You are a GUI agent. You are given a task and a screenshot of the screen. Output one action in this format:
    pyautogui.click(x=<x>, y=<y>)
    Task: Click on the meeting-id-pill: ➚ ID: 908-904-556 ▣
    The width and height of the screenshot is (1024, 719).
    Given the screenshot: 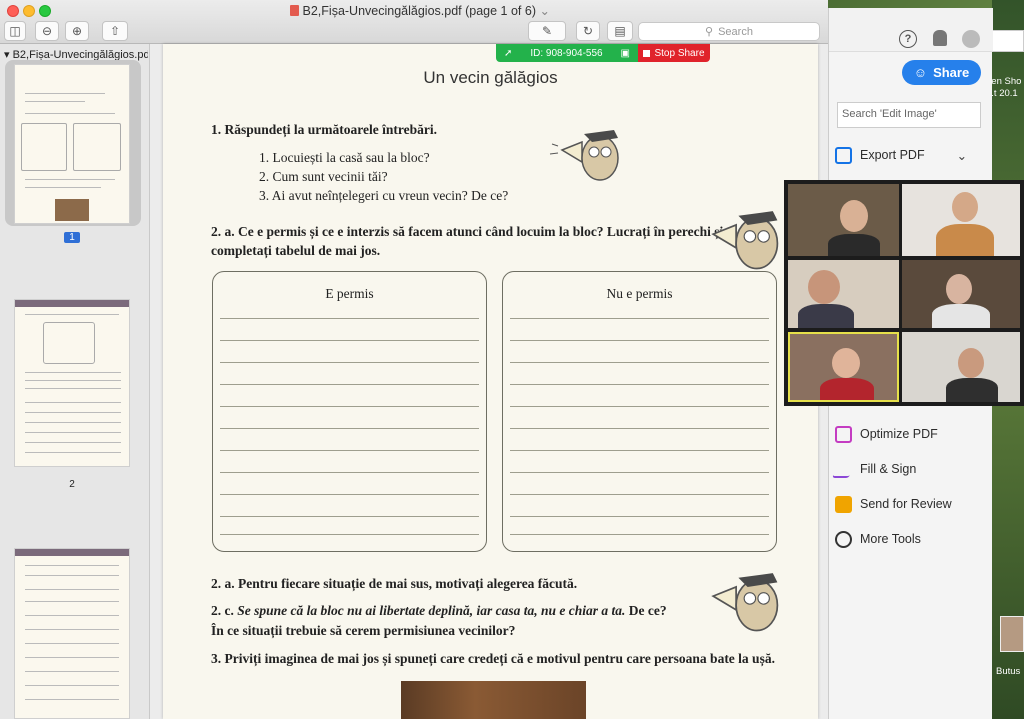 What is the action you would take?
    pyautogui.click(x=567, y=53)
    